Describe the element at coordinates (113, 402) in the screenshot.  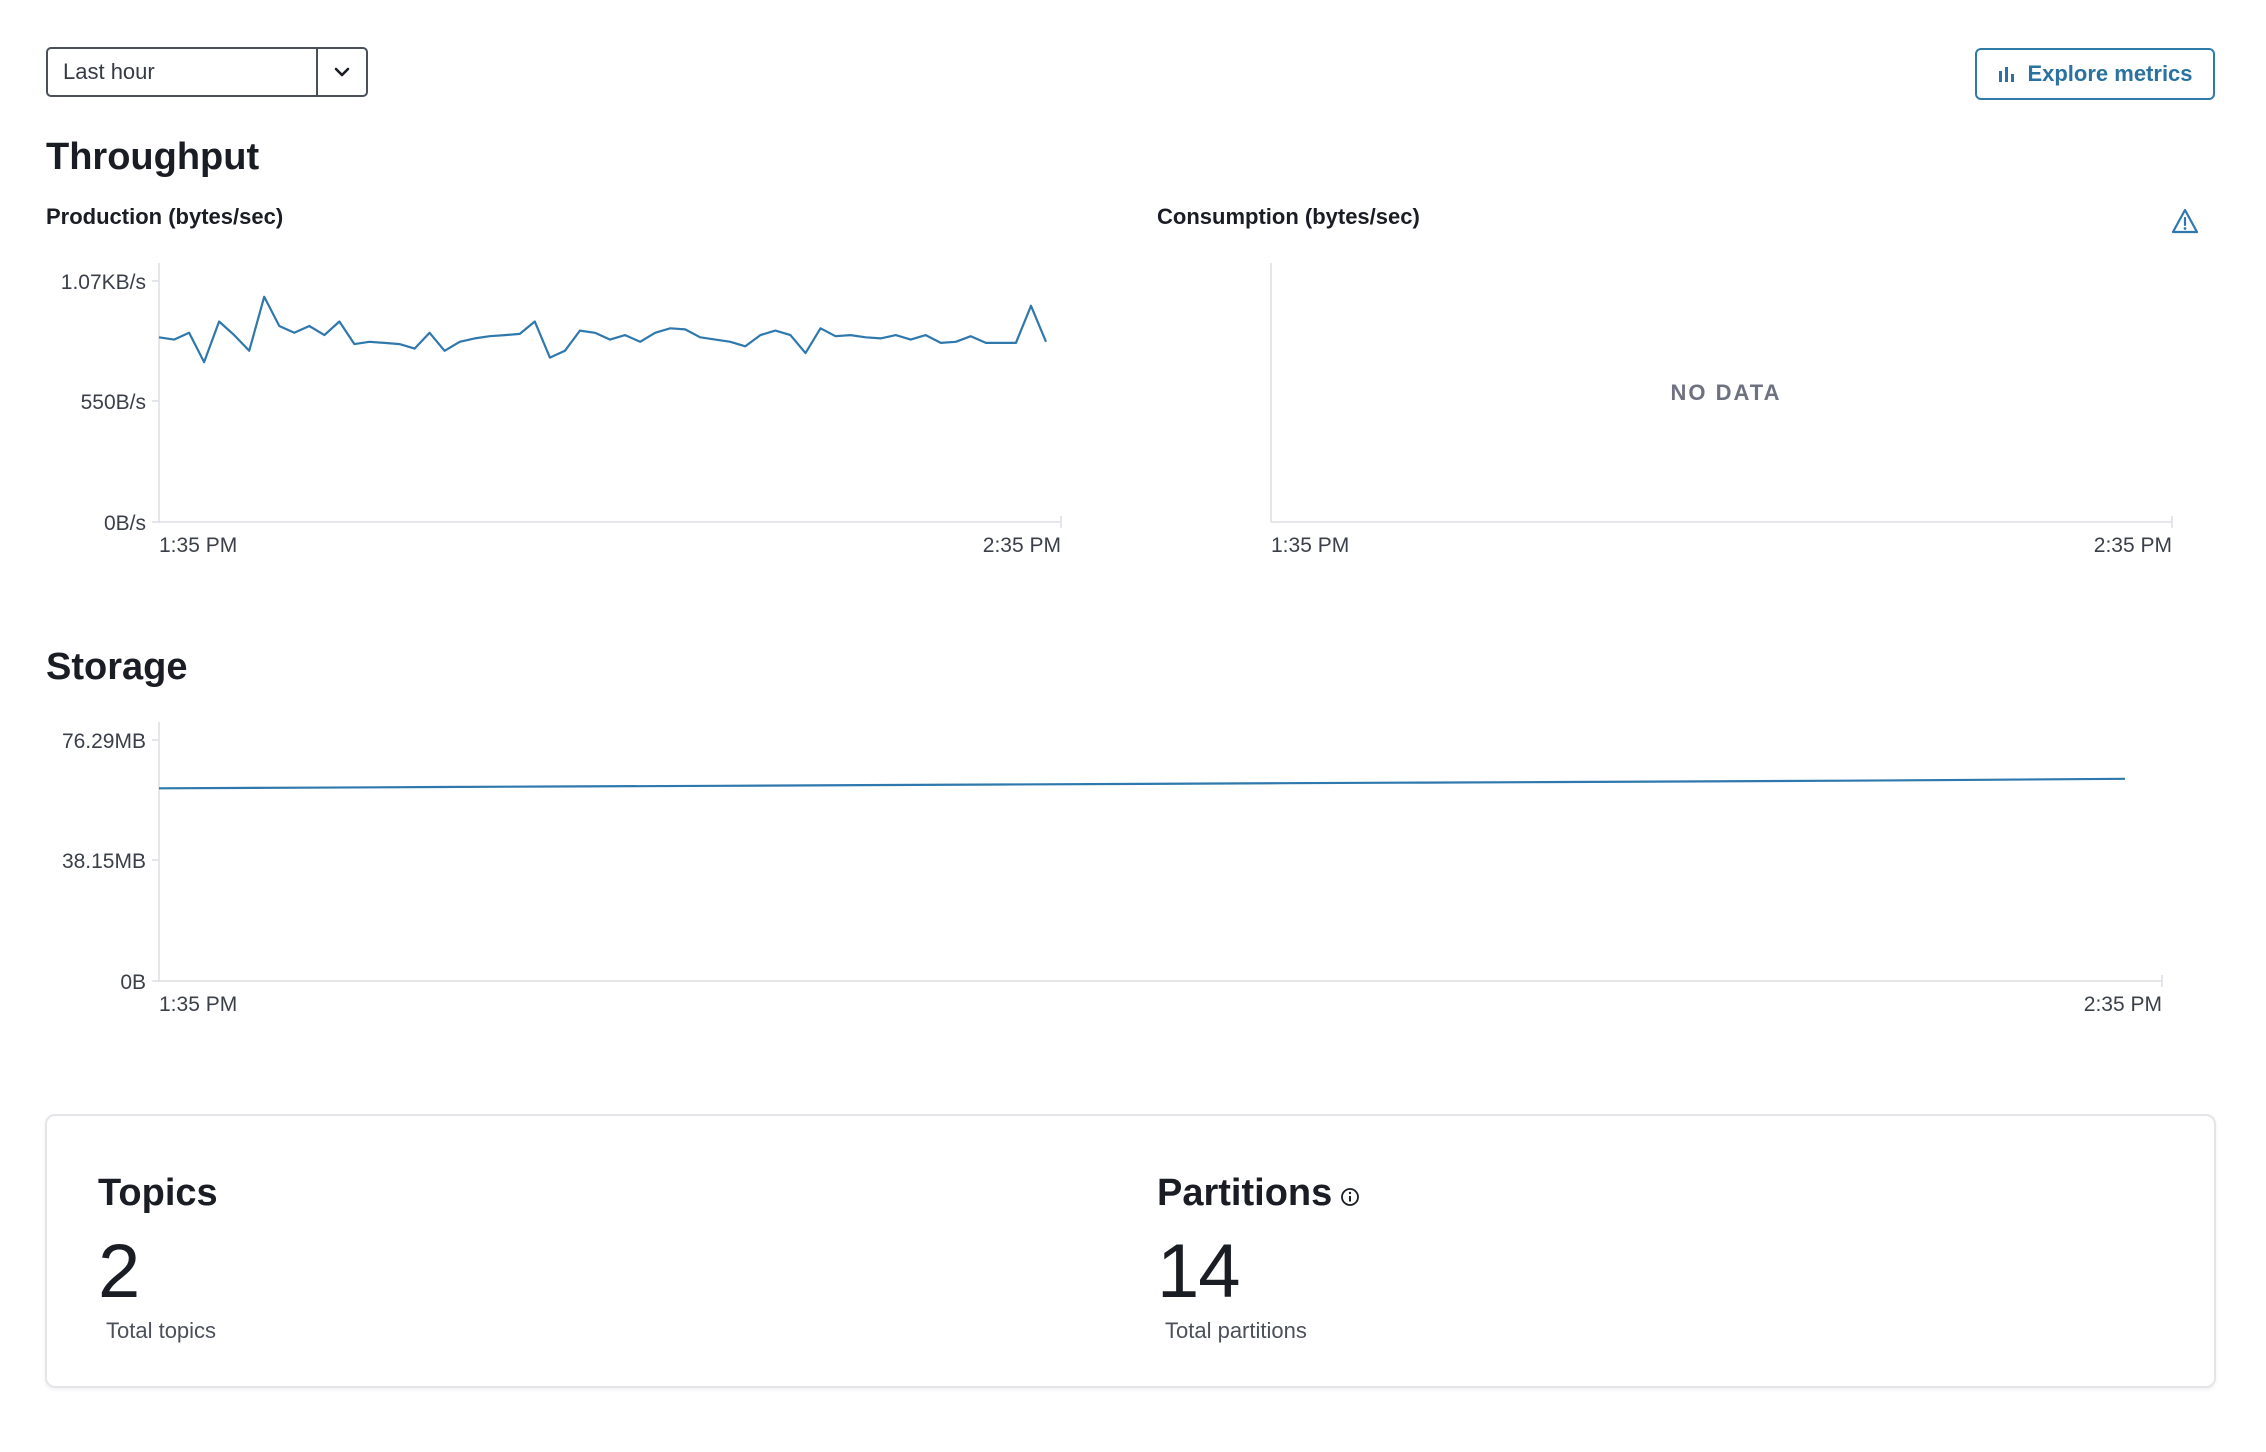
I see `production-y-tick: 550B/s` at that location.